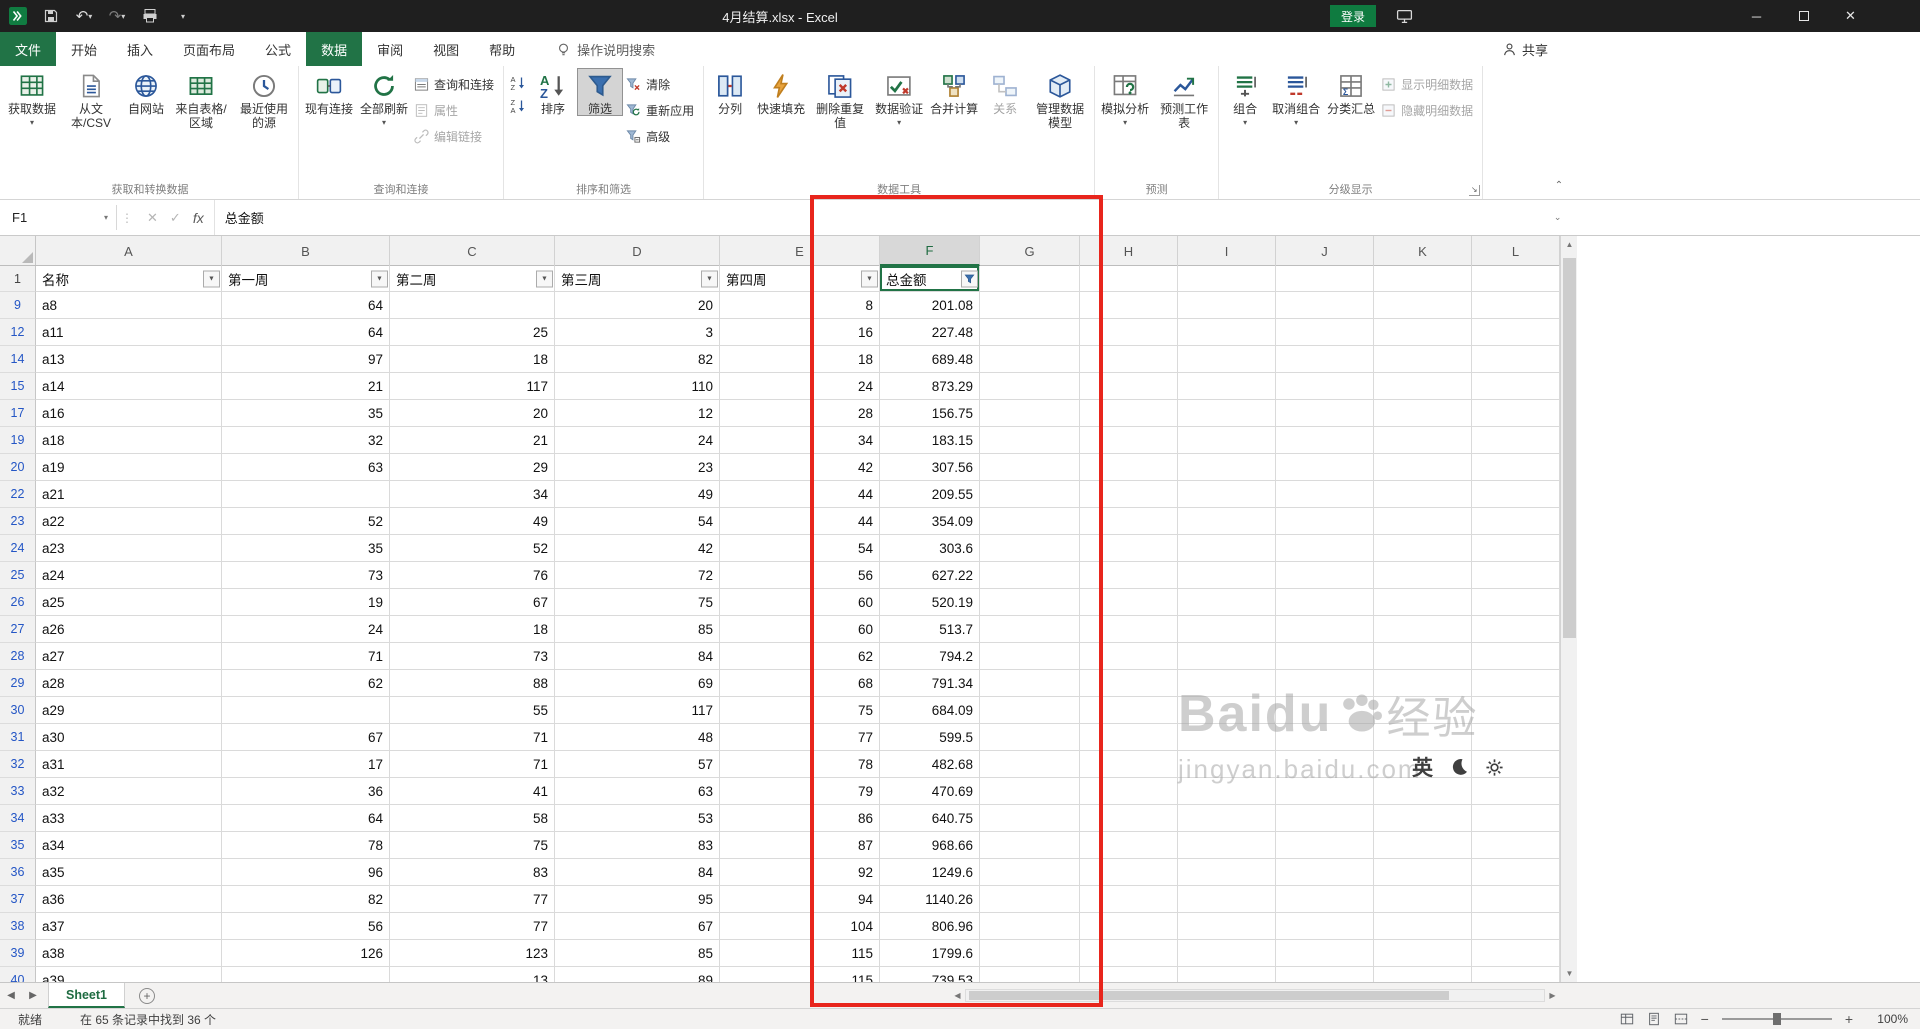 Image resolution: width=1920 pixels, height=1029 pixels. Describe the element at coordinates (129, 629) in the screenshot. I see `cell-A27: a26` at that location.